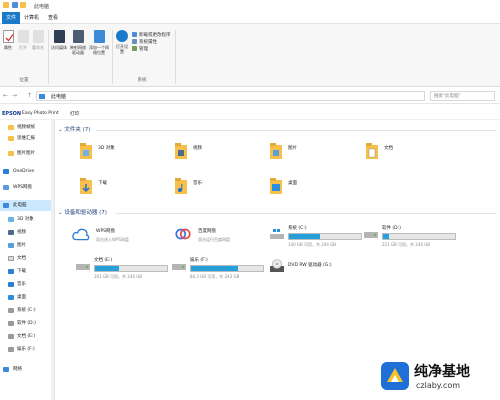 The width and height of the screenshot is (500, 400). I want to click on folders-section-header: ⌄ 文件夹 (7), so click(74, 130).